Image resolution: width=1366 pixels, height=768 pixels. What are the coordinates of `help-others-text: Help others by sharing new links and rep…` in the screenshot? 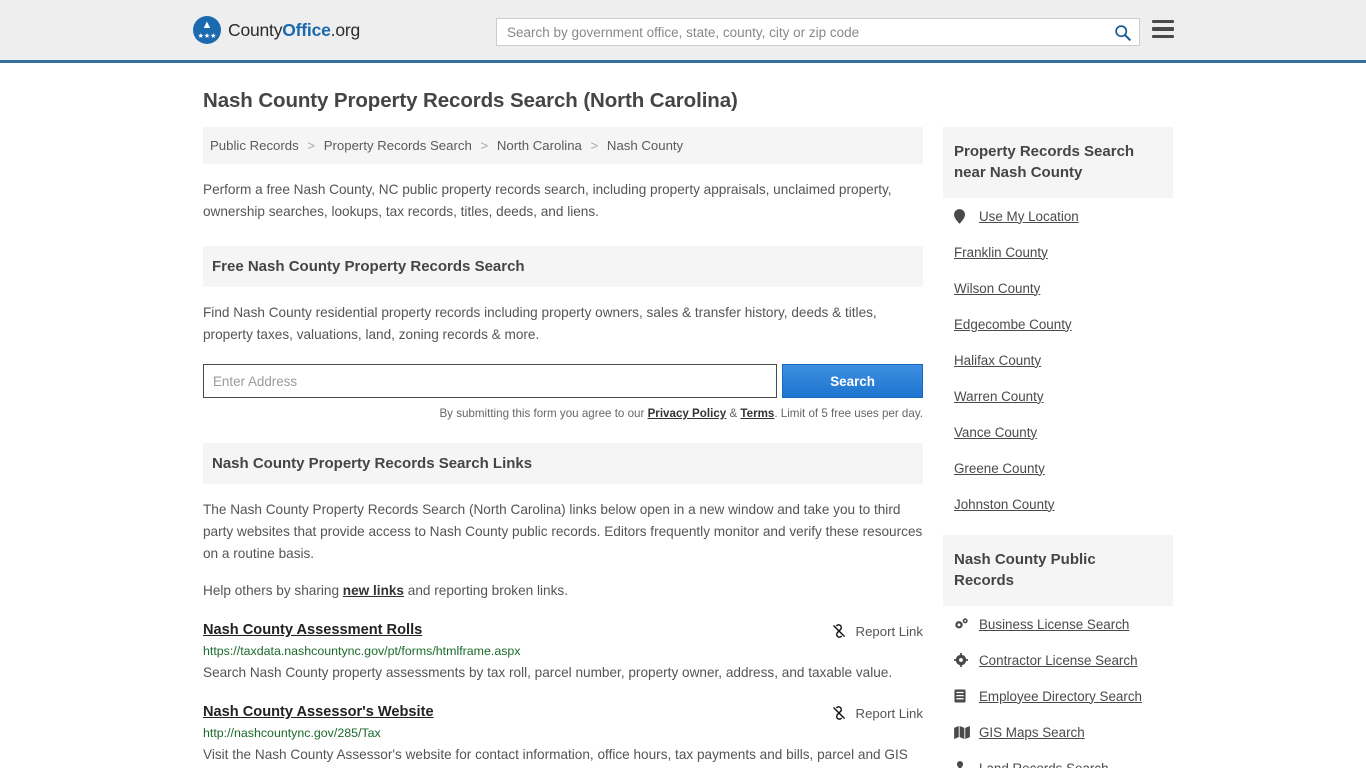 It's located at (563, 591).